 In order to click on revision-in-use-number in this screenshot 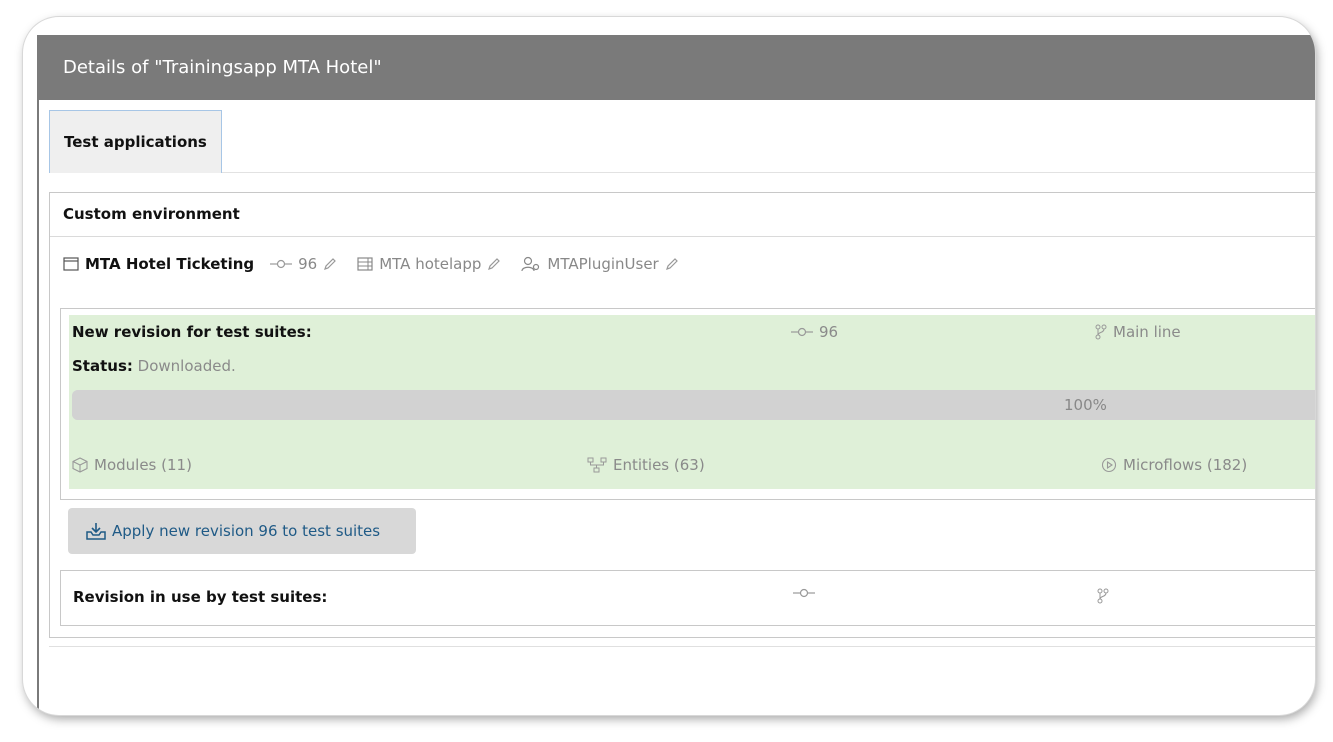, I will do `click(807, 593)`.